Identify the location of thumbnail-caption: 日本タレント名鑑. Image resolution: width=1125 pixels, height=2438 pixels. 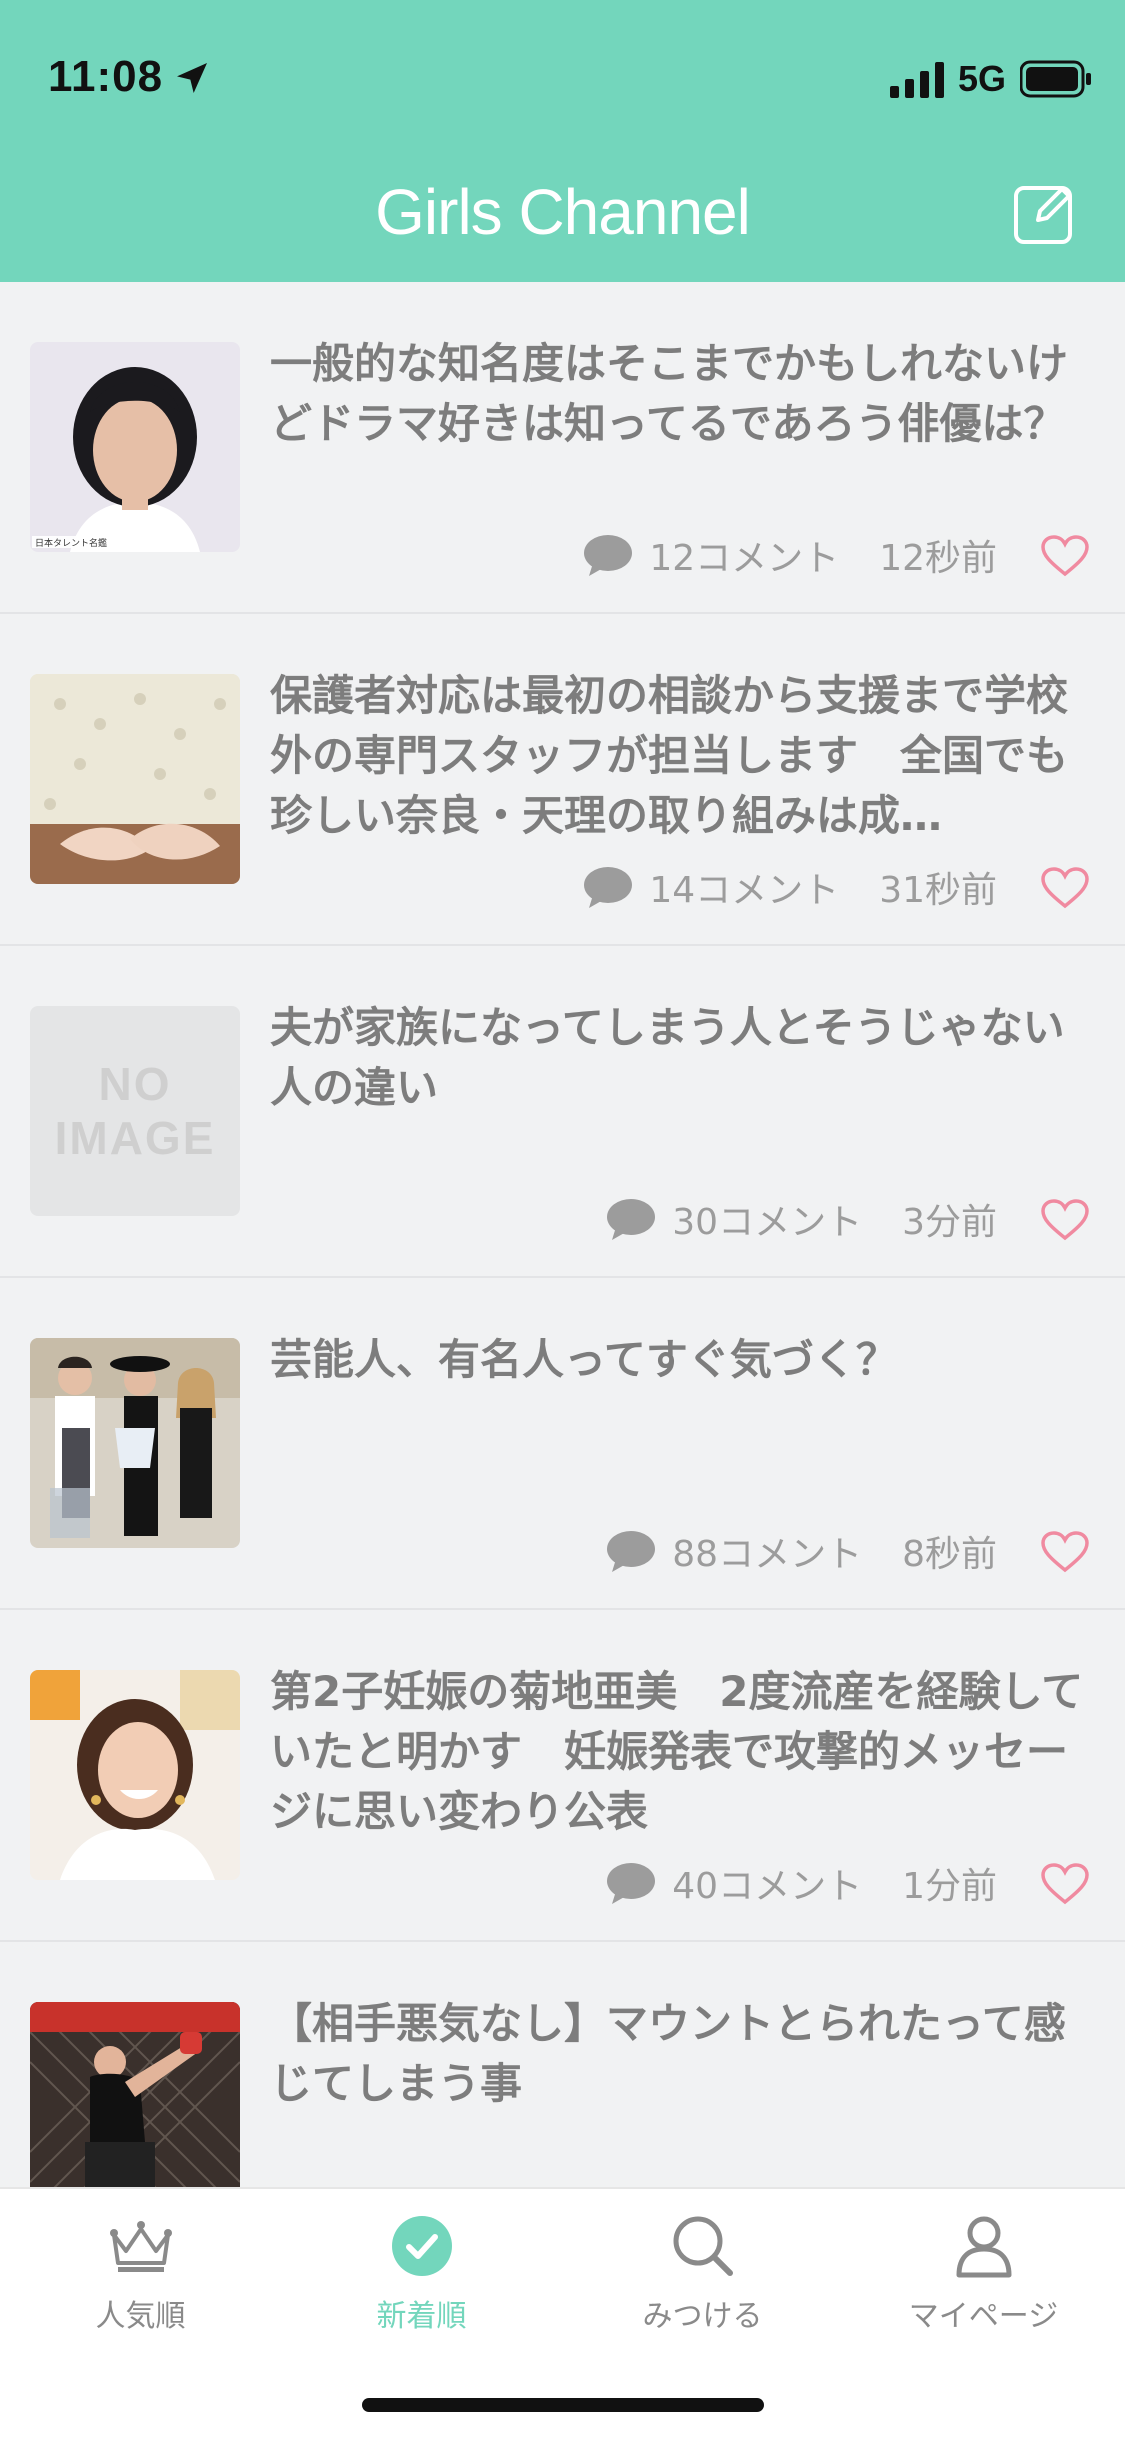
(71, 543).